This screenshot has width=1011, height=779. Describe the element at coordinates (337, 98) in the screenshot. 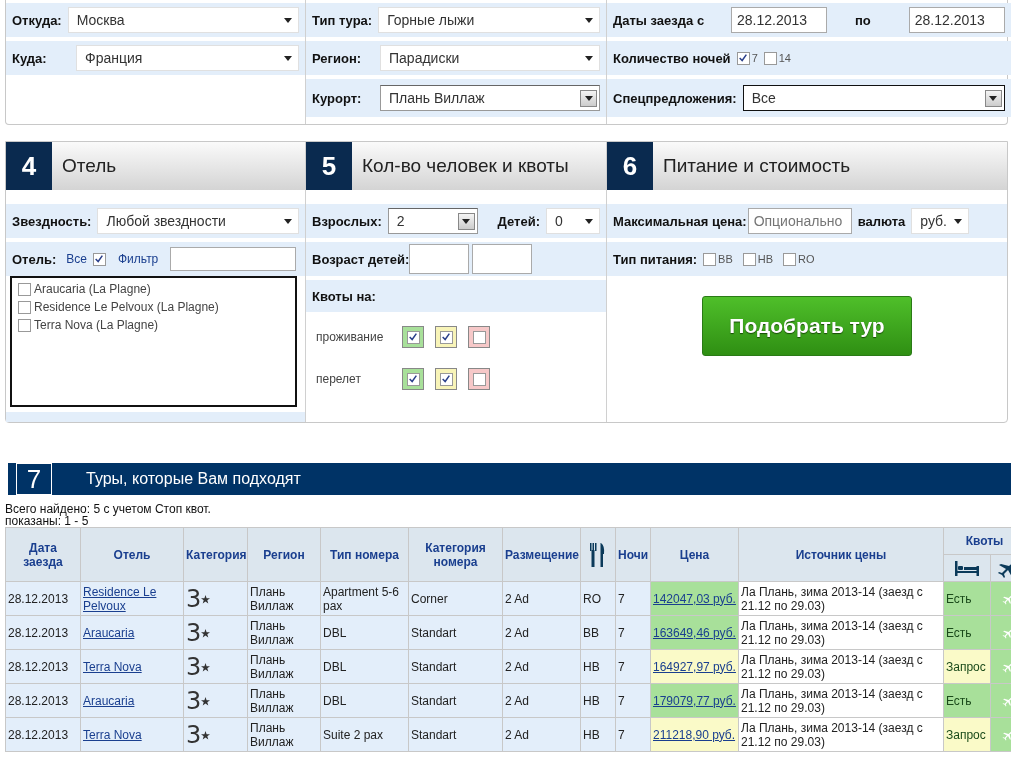

I see `field-label: Курорт:` at that location.